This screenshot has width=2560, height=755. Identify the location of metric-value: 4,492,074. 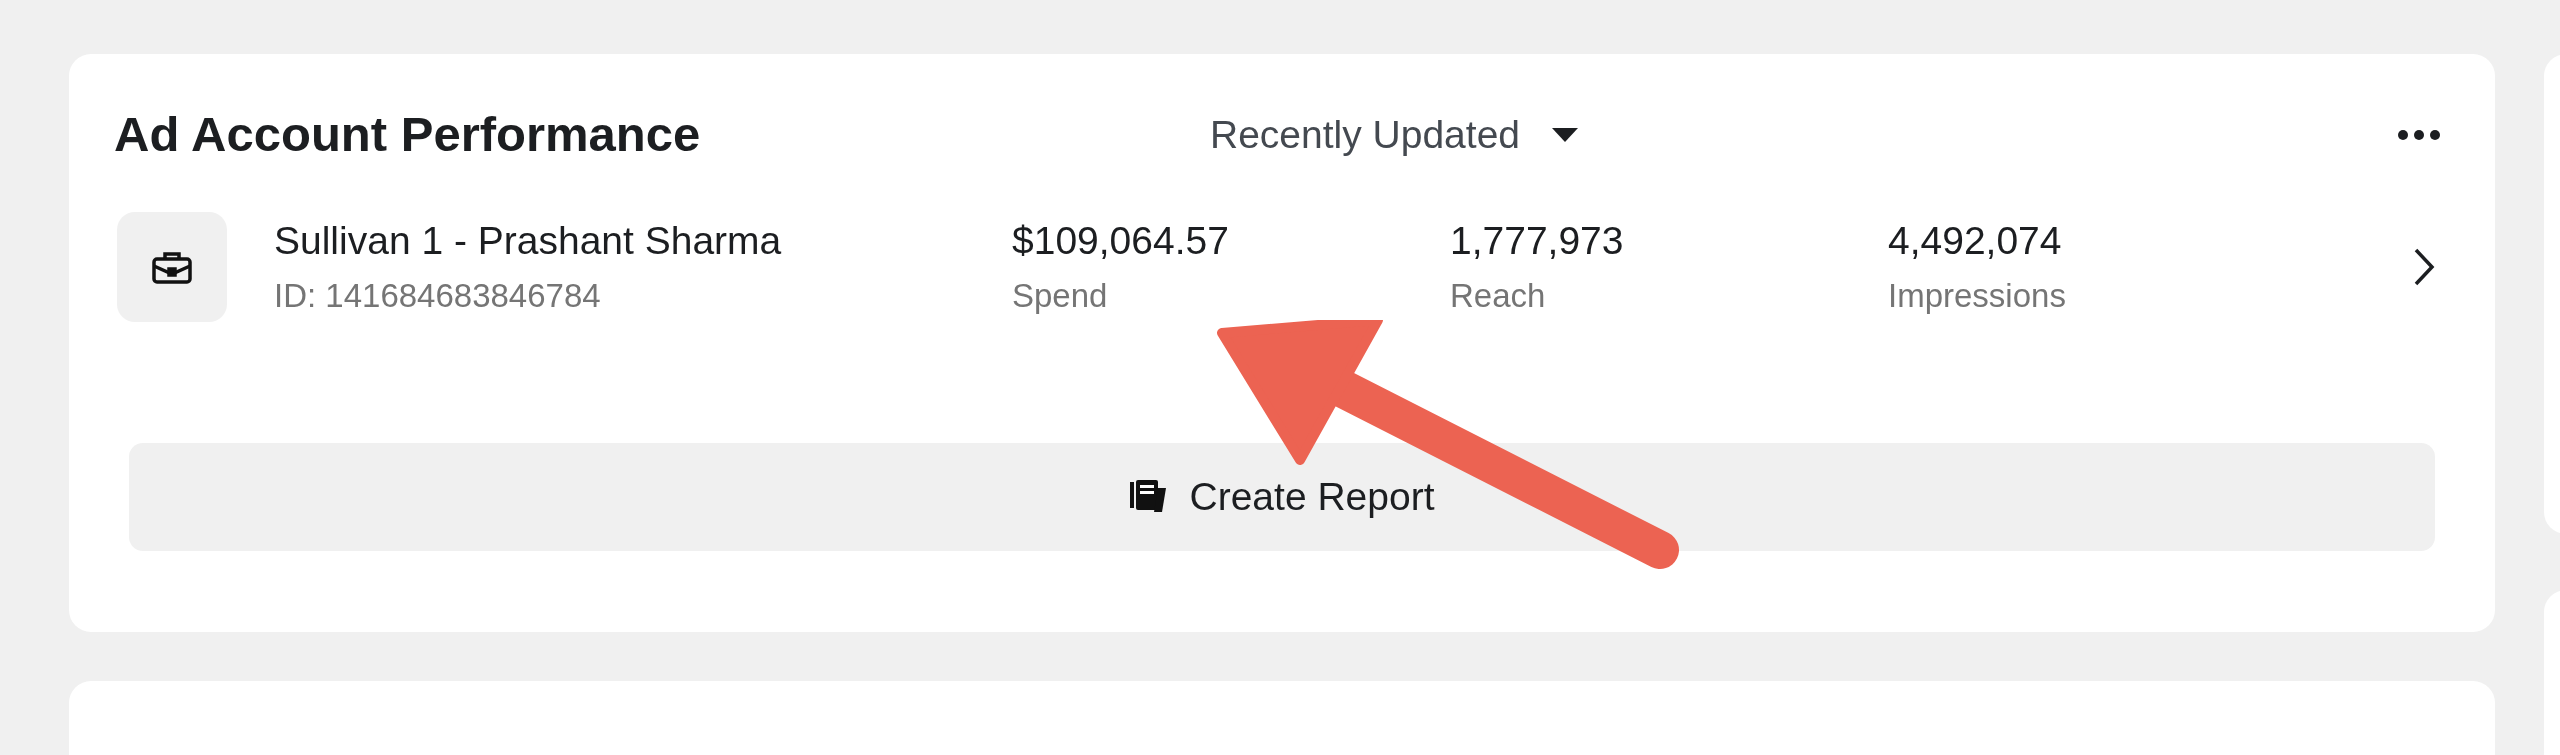
(1975, 241).